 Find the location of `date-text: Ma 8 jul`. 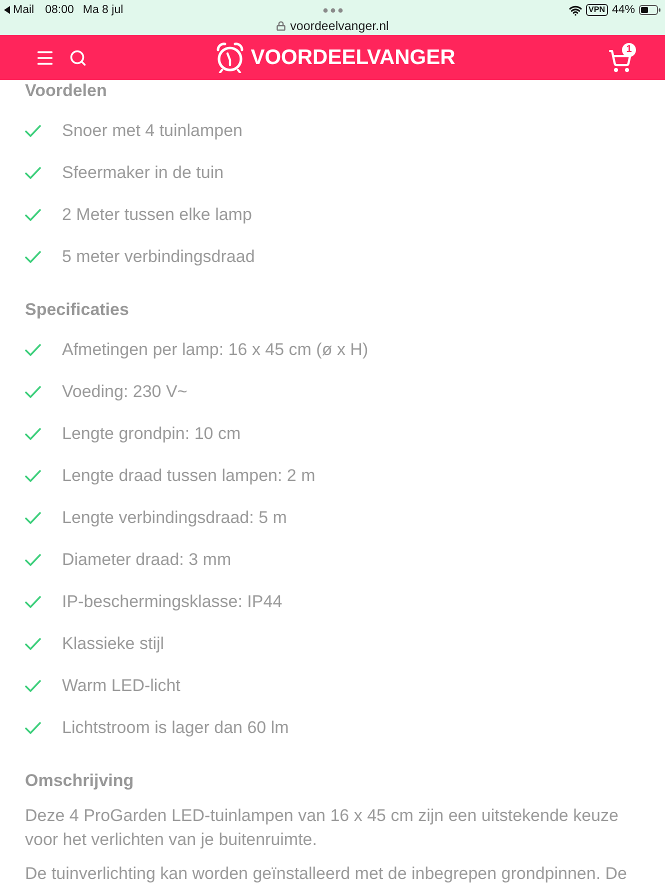

date-text: Ma 8 jul is located at coordinates (103, 10).